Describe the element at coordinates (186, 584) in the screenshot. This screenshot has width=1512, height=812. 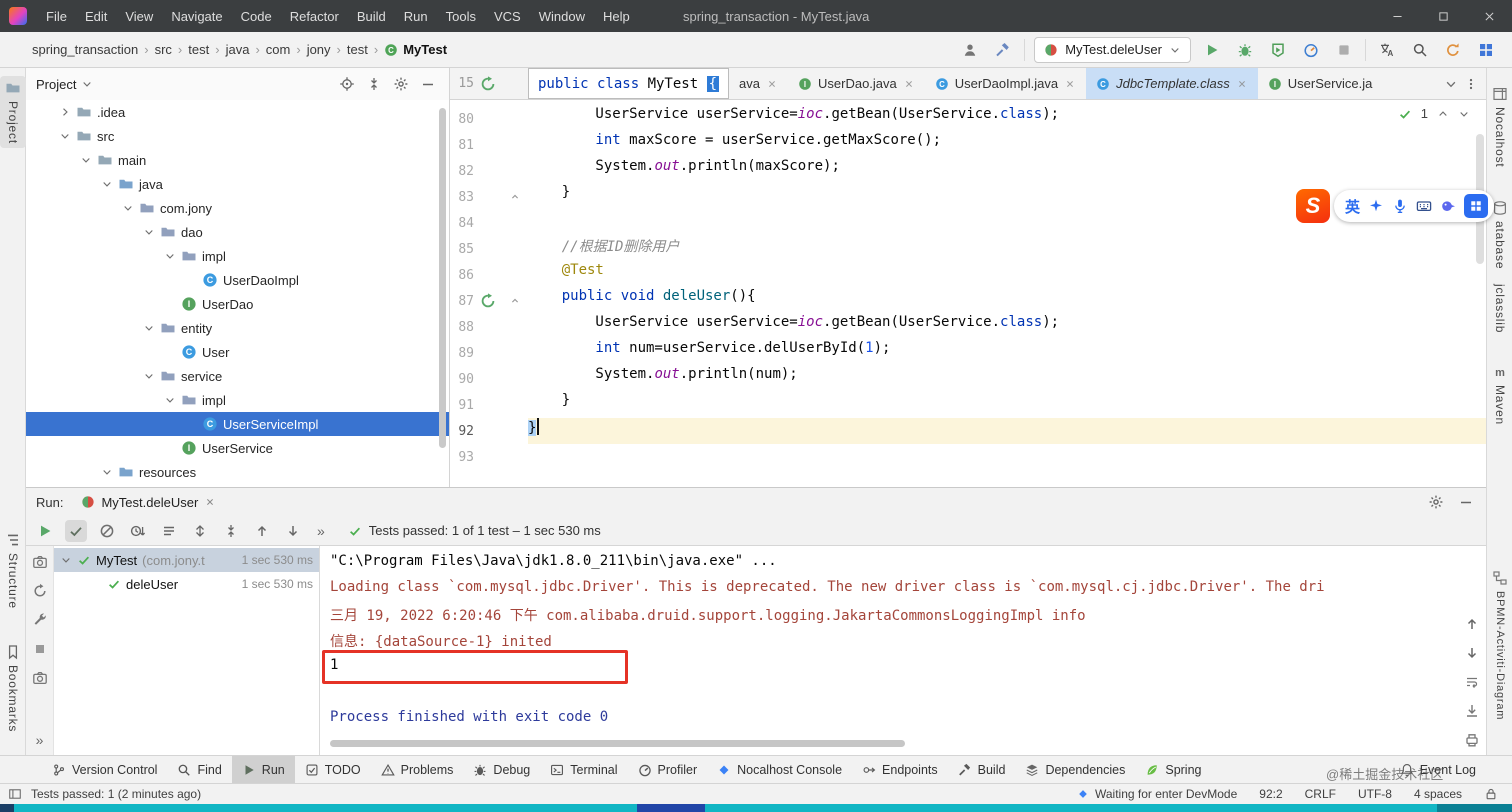
I see `test-deleUser: deleUser 1 sec 530 ms` at that location.